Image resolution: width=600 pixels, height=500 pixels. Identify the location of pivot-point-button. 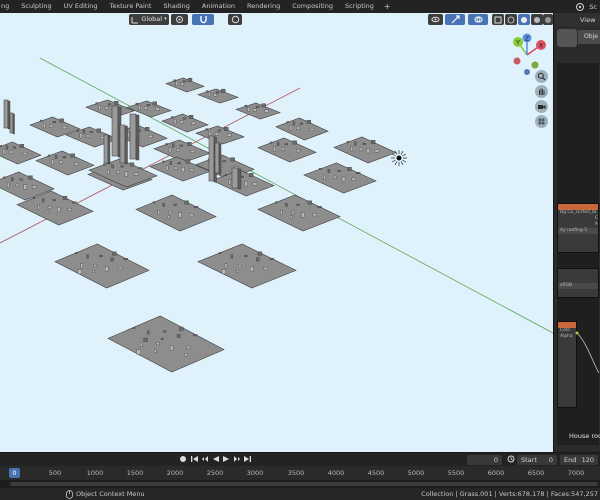
(179, 19).